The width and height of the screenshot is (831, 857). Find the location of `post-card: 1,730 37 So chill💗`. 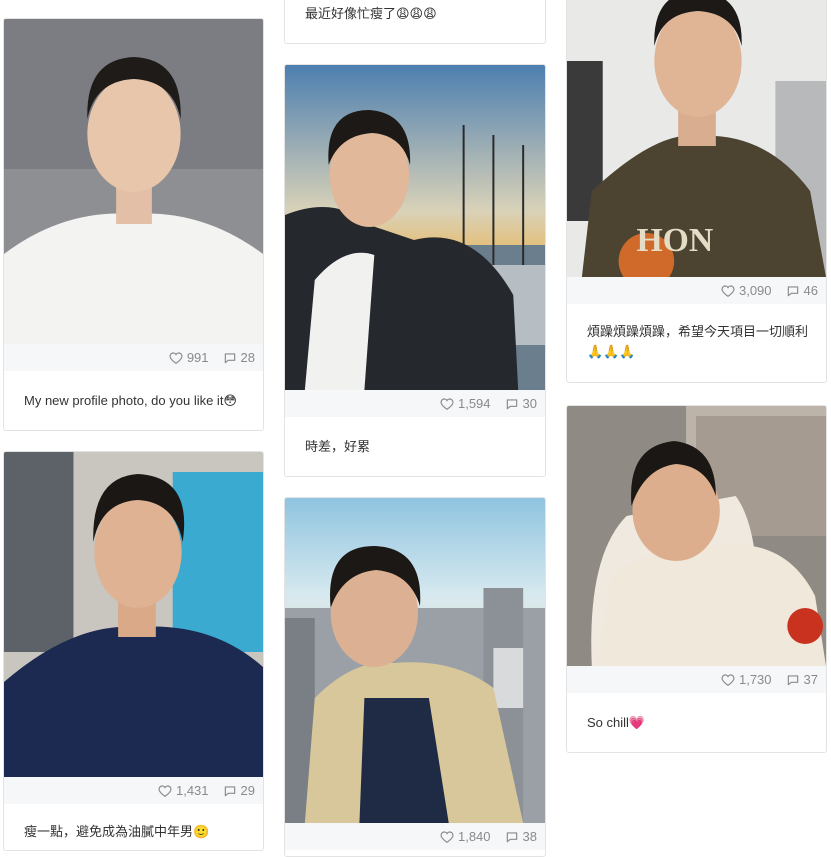

post-card: 1,730 37 So chill💗 is located at coordinates (696, 579).